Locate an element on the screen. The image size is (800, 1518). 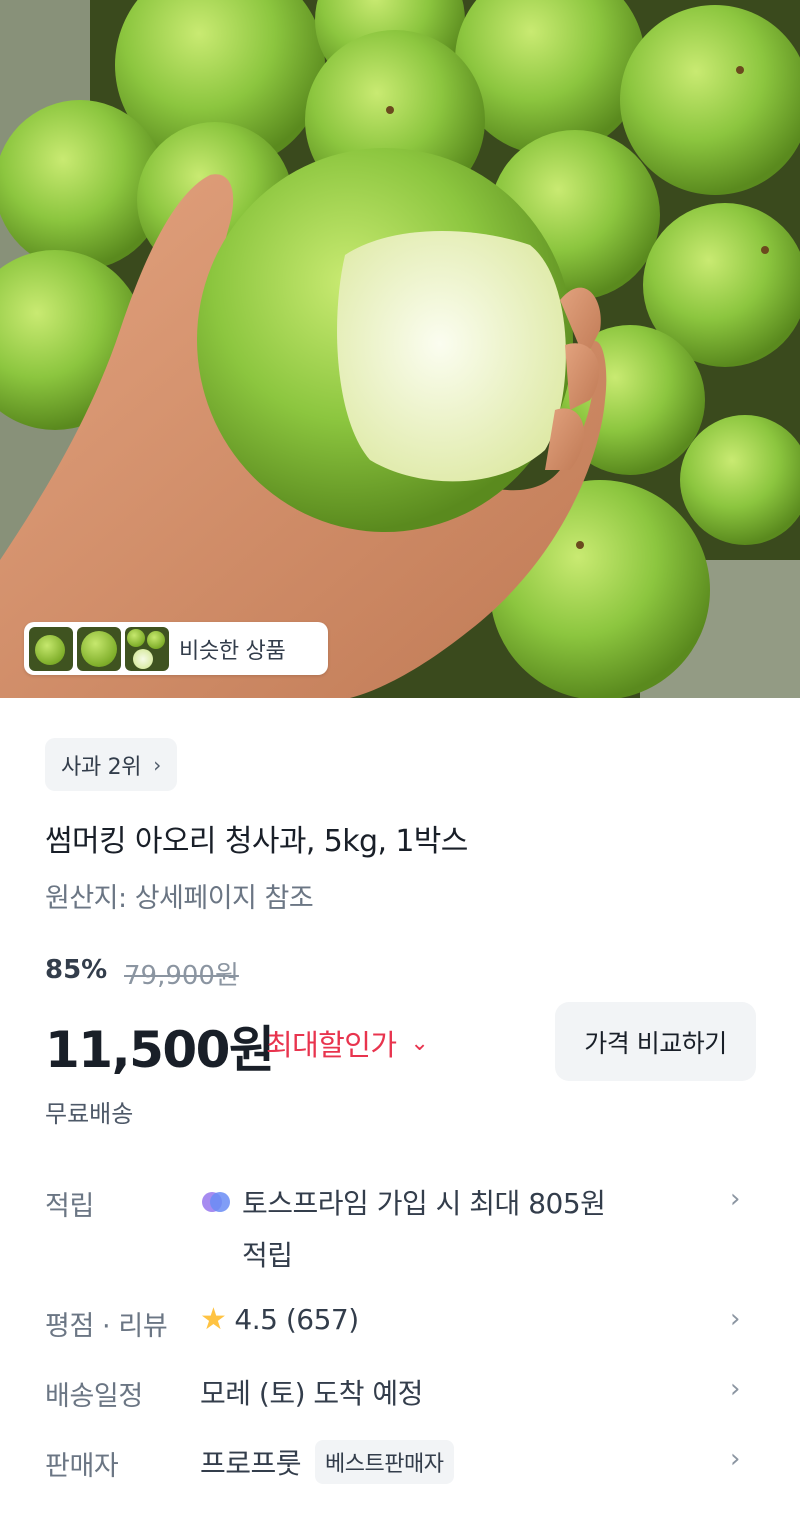
rating-value-wrap: ★ 4.5 (657) is located at coordinates (279, 1319).